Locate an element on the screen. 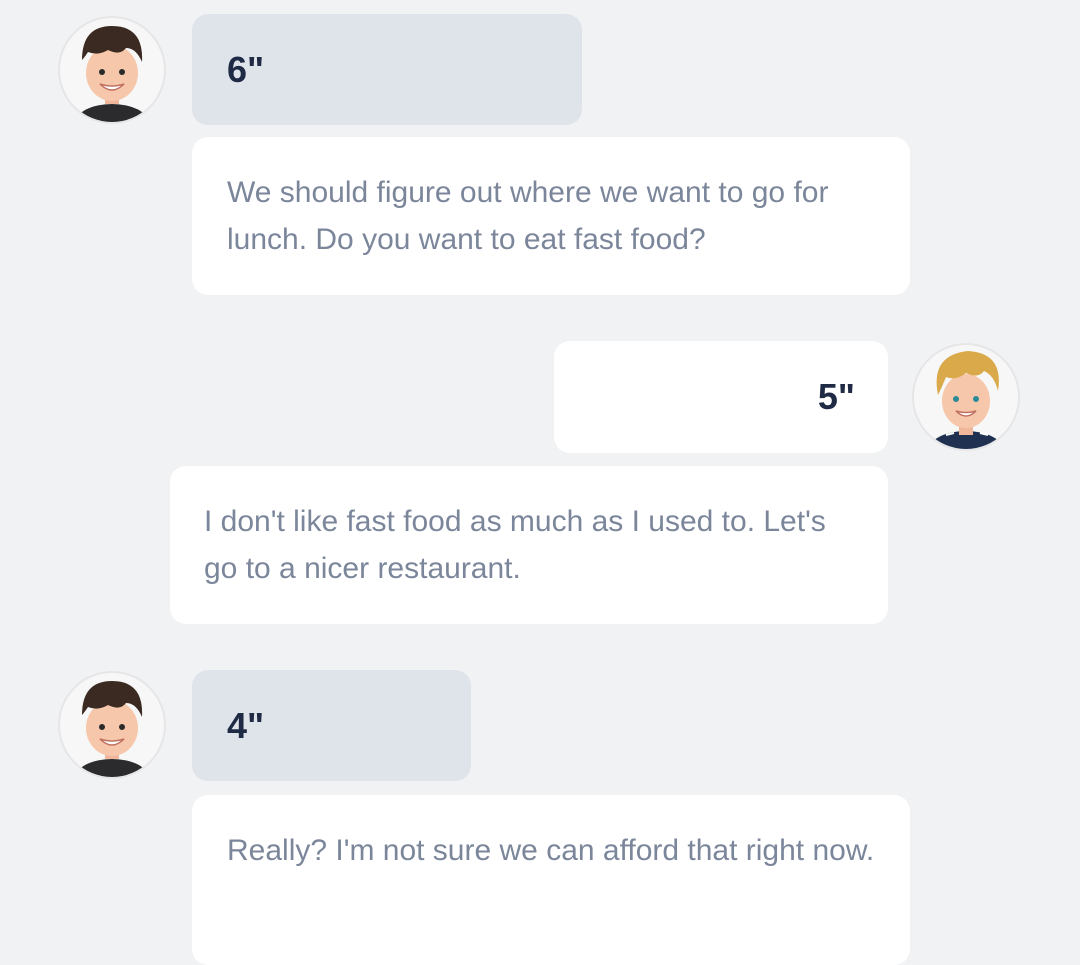  duration-label: 4" is located at coordinates (246, 725).